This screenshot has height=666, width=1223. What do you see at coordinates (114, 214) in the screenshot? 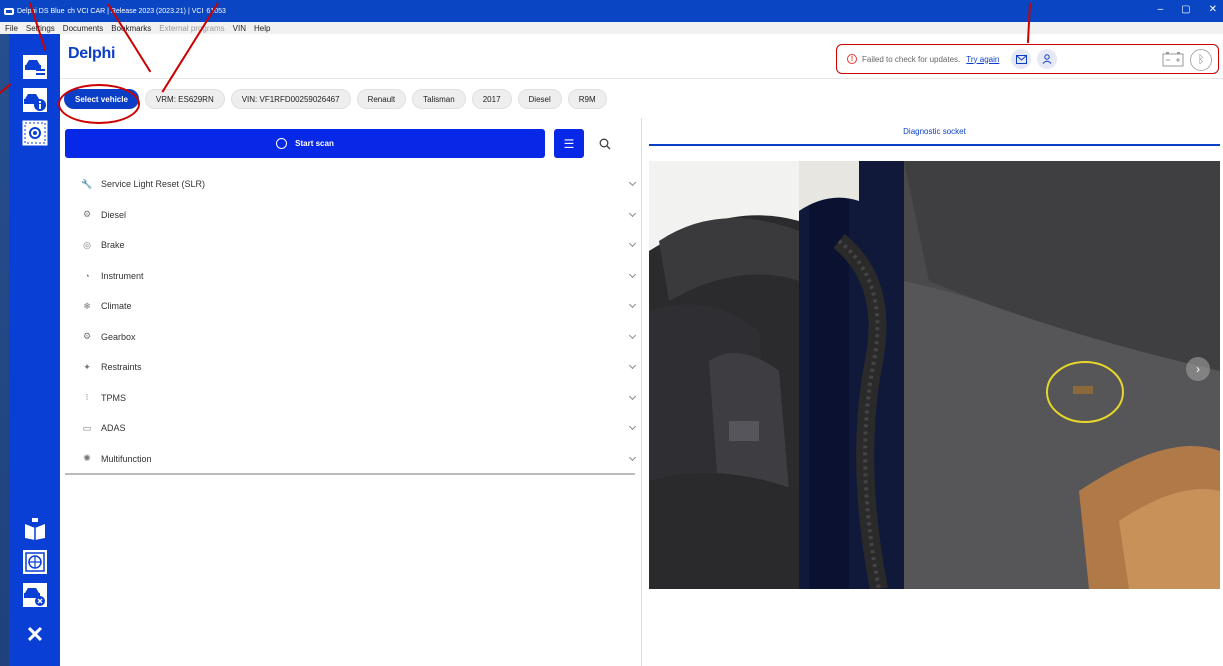
I see `system-label: Diesel` at bounding box center [114, 214].